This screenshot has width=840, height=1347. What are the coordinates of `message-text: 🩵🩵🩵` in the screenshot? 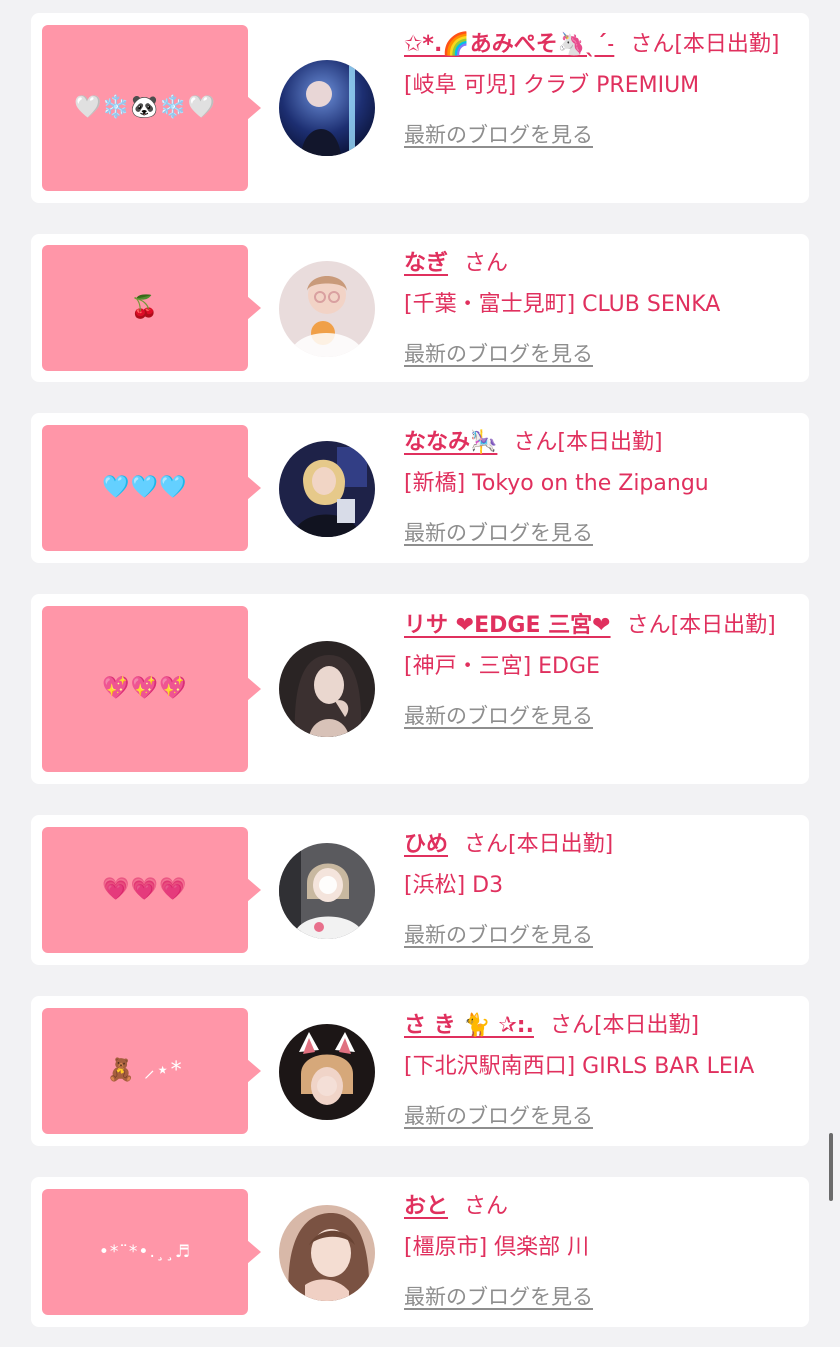 It's located at (145, 487).